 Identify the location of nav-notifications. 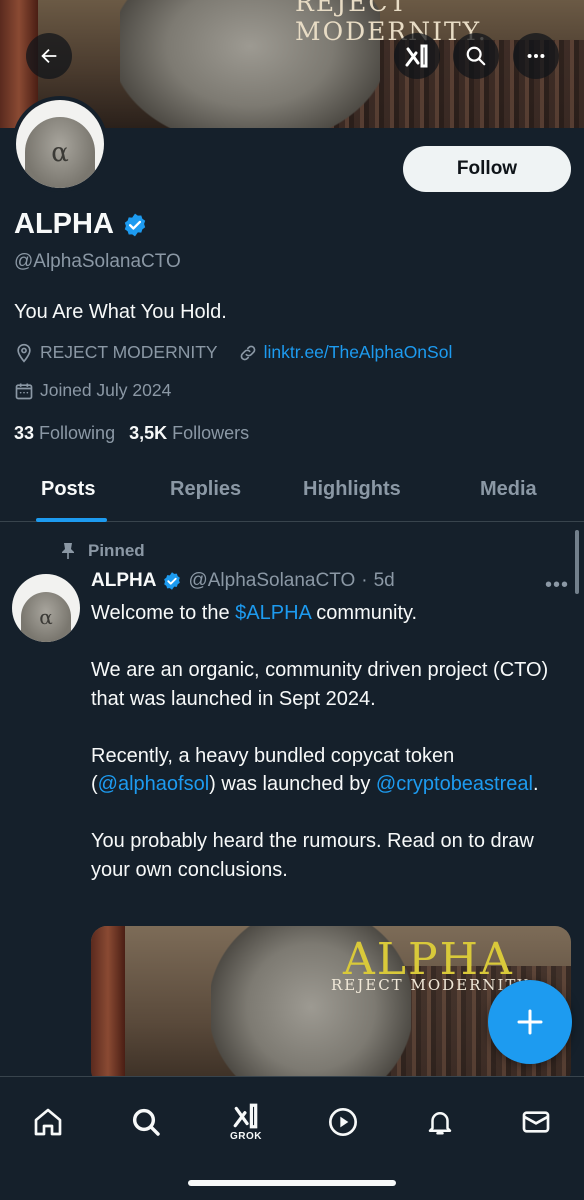
(440, 1122).